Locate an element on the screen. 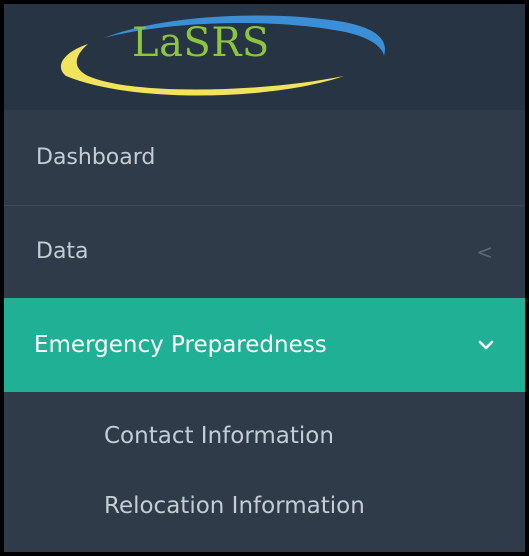 This screenshot has height=556, width=529. logo-text: LaSRS is located at coordinates (201, 43).